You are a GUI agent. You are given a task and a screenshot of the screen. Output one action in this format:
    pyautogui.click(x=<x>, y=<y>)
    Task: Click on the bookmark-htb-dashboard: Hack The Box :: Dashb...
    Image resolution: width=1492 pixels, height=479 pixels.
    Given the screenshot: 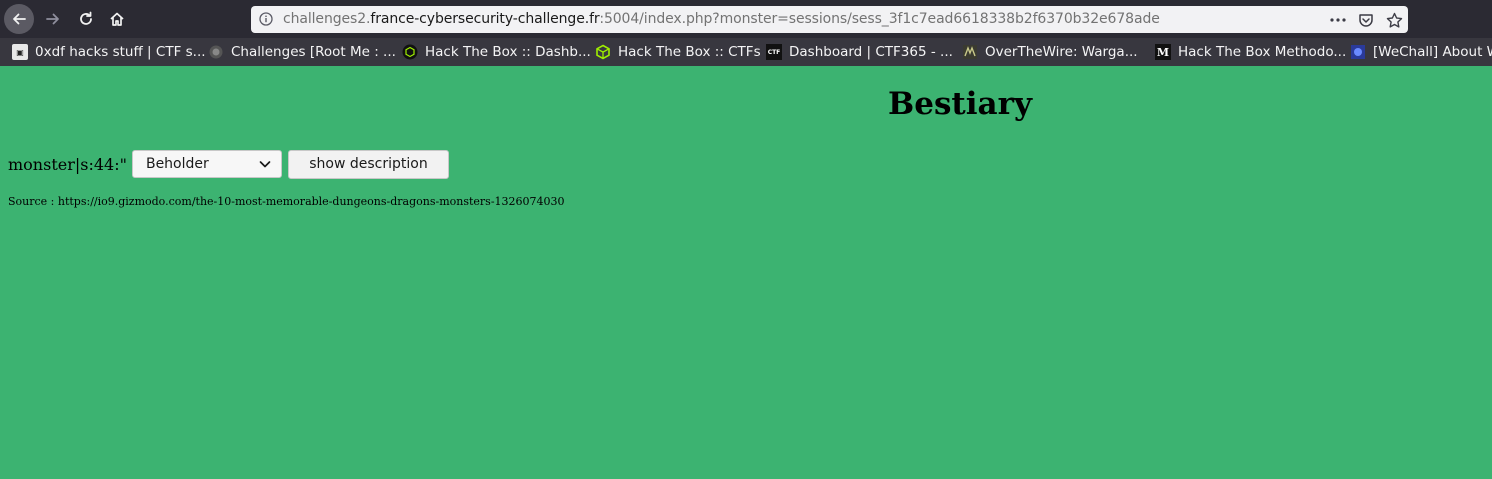 What is the action you would take?
    pyautogui.click(x=496, y=52)
    